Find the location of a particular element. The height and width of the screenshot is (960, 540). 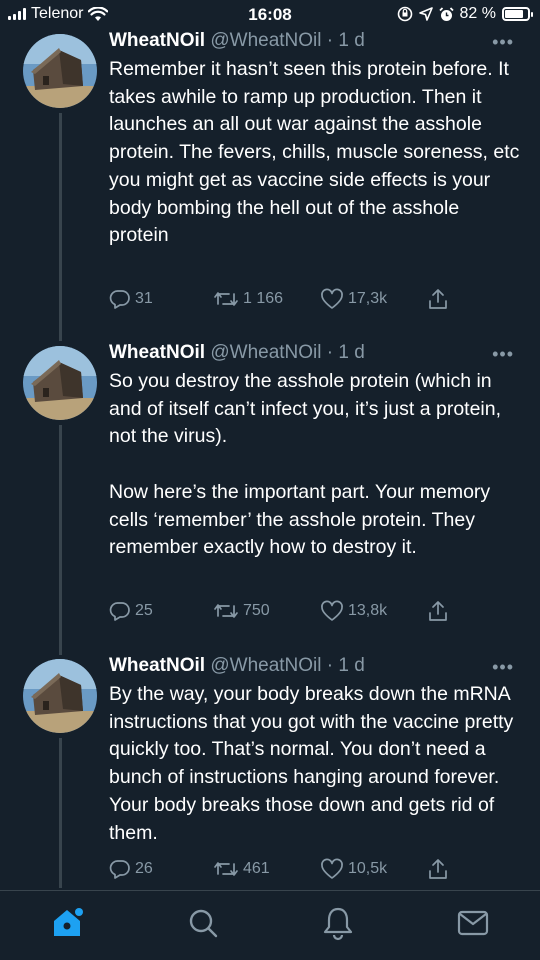

reply-button: 26 is located at coordinates (131, 869).